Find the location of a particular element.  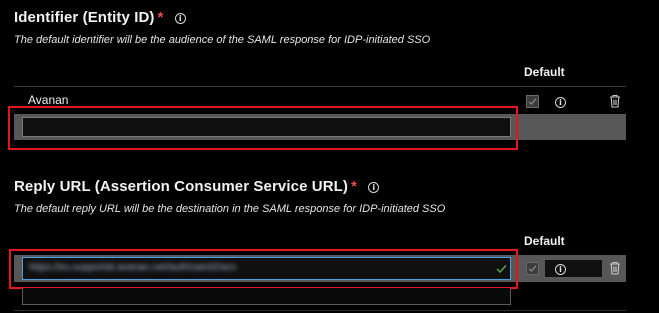

entity-id-title: Identifier (Entity ID) is located at coordinates (84, 17).